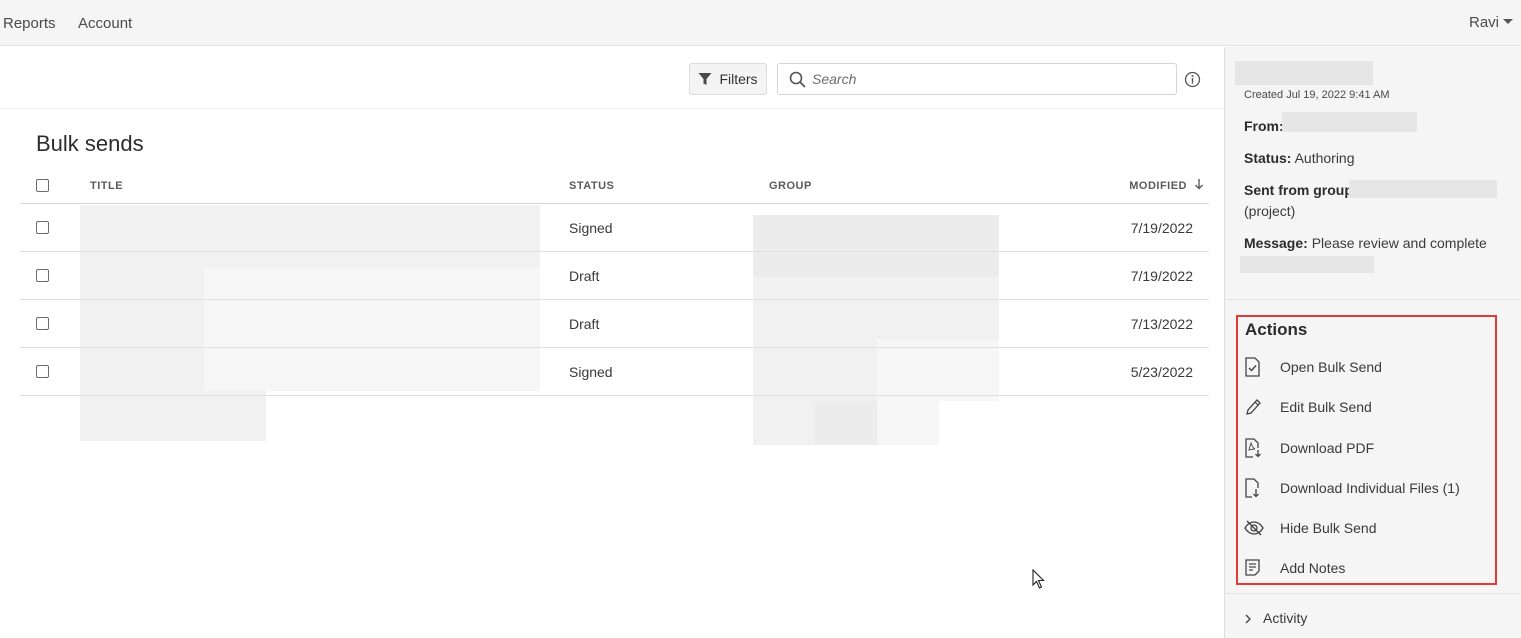  I want to click on action-label: Download Individual Files (1), so click(1370, 488).